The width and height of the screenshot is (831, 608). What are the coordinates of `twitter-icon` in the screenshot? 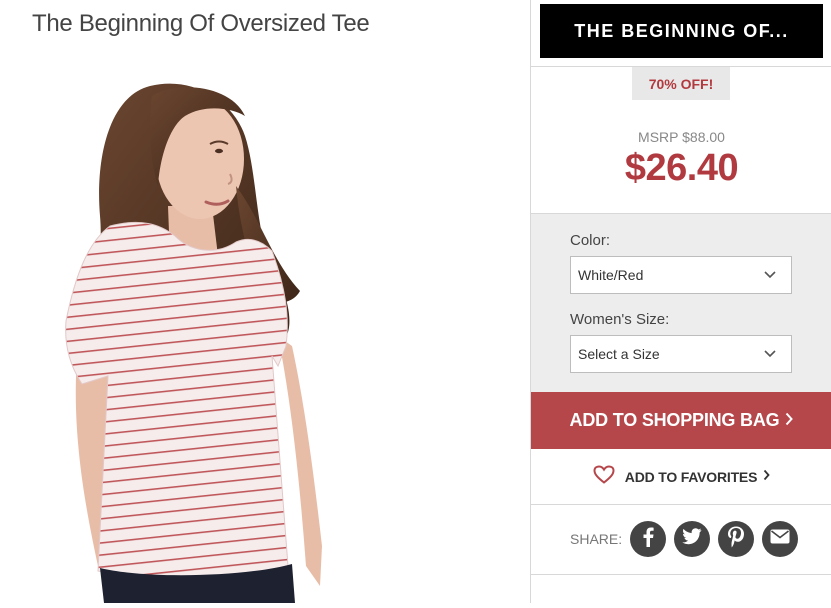 It's located at (692, 539).